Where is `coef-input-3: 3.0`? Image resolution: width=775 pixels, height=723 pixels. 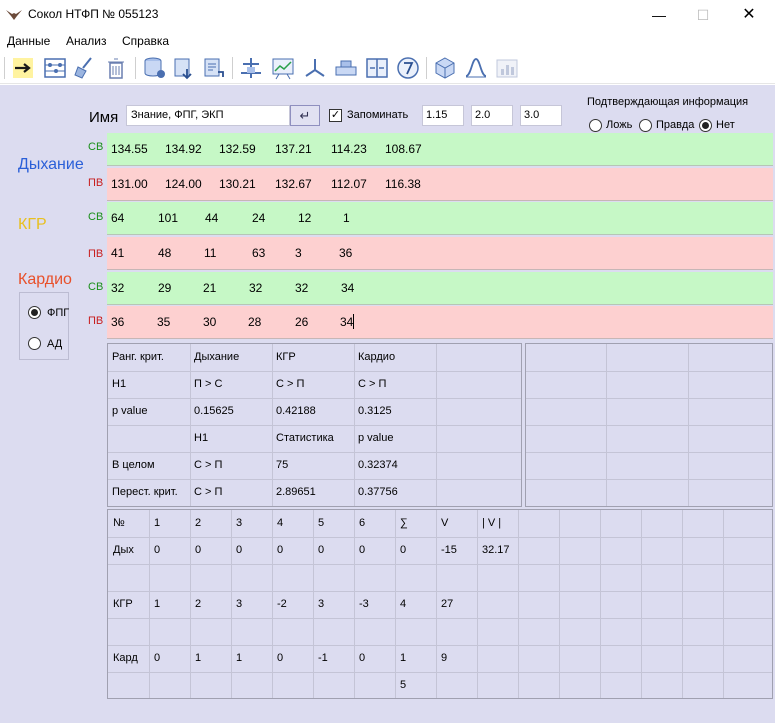 coef-input-3: 3.0 is located at coordinates (541, 115).